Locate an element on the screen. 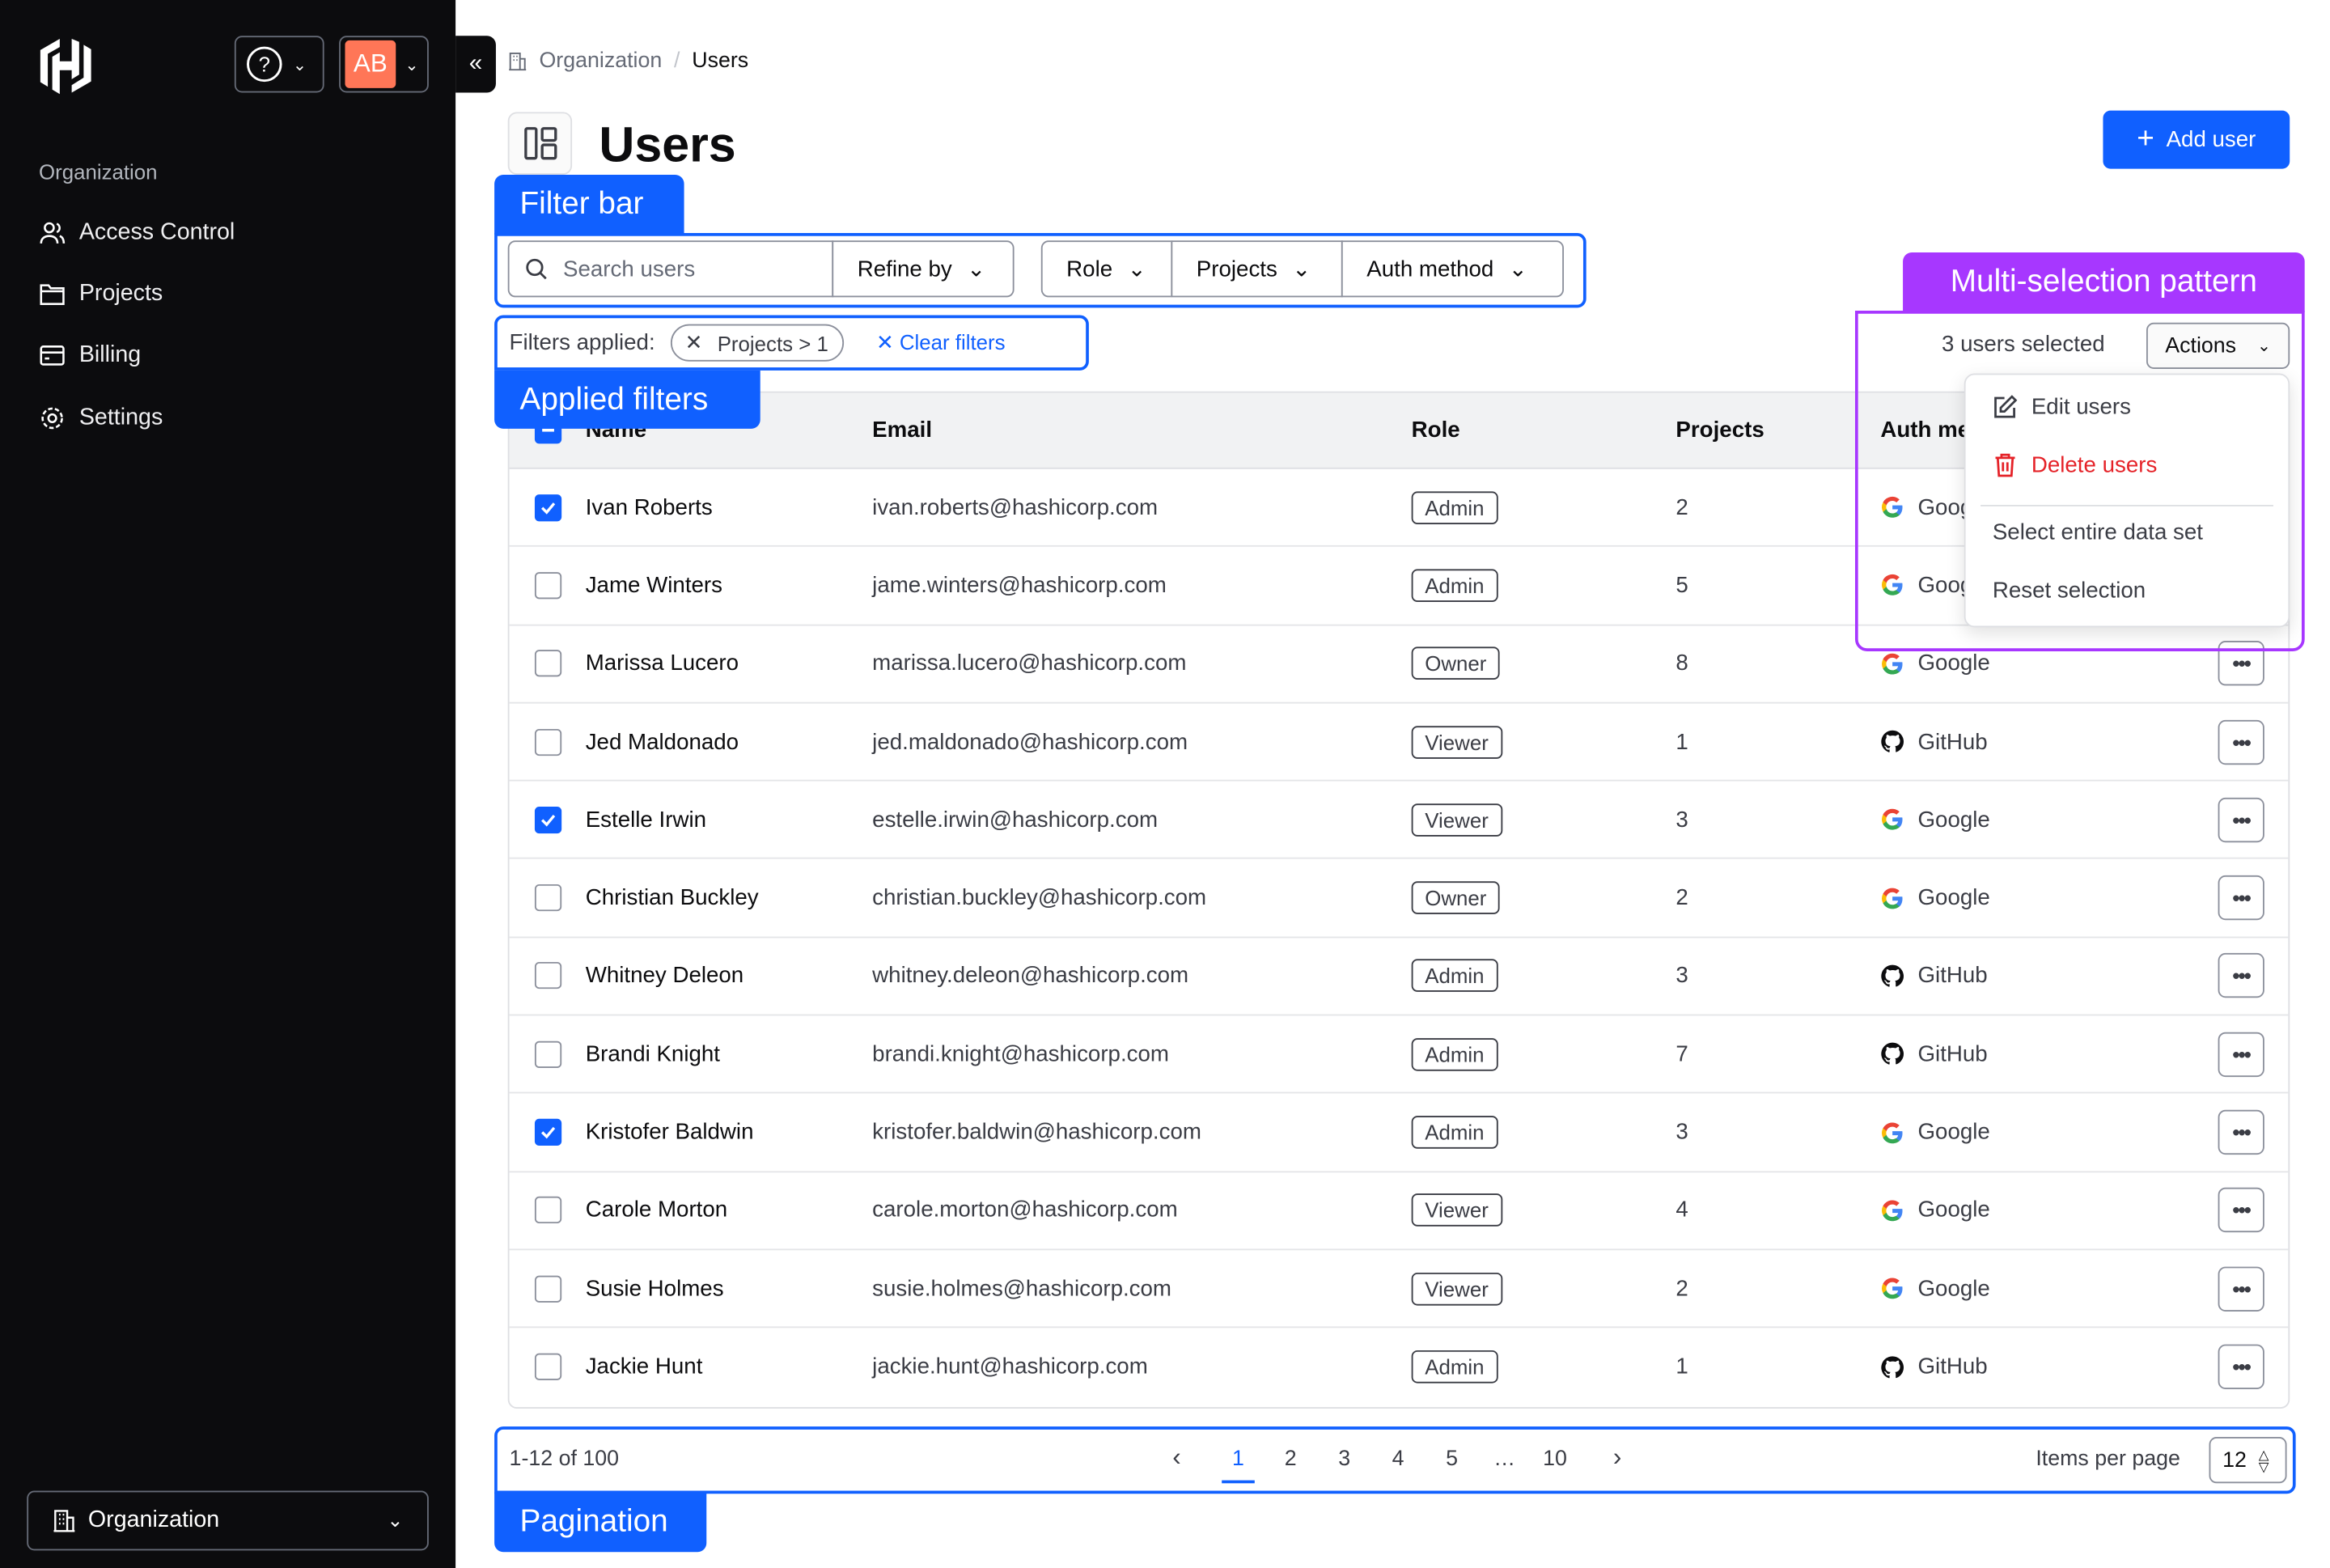  chevron-left-icon: ‹ is located at coordinates (1176, 1458).